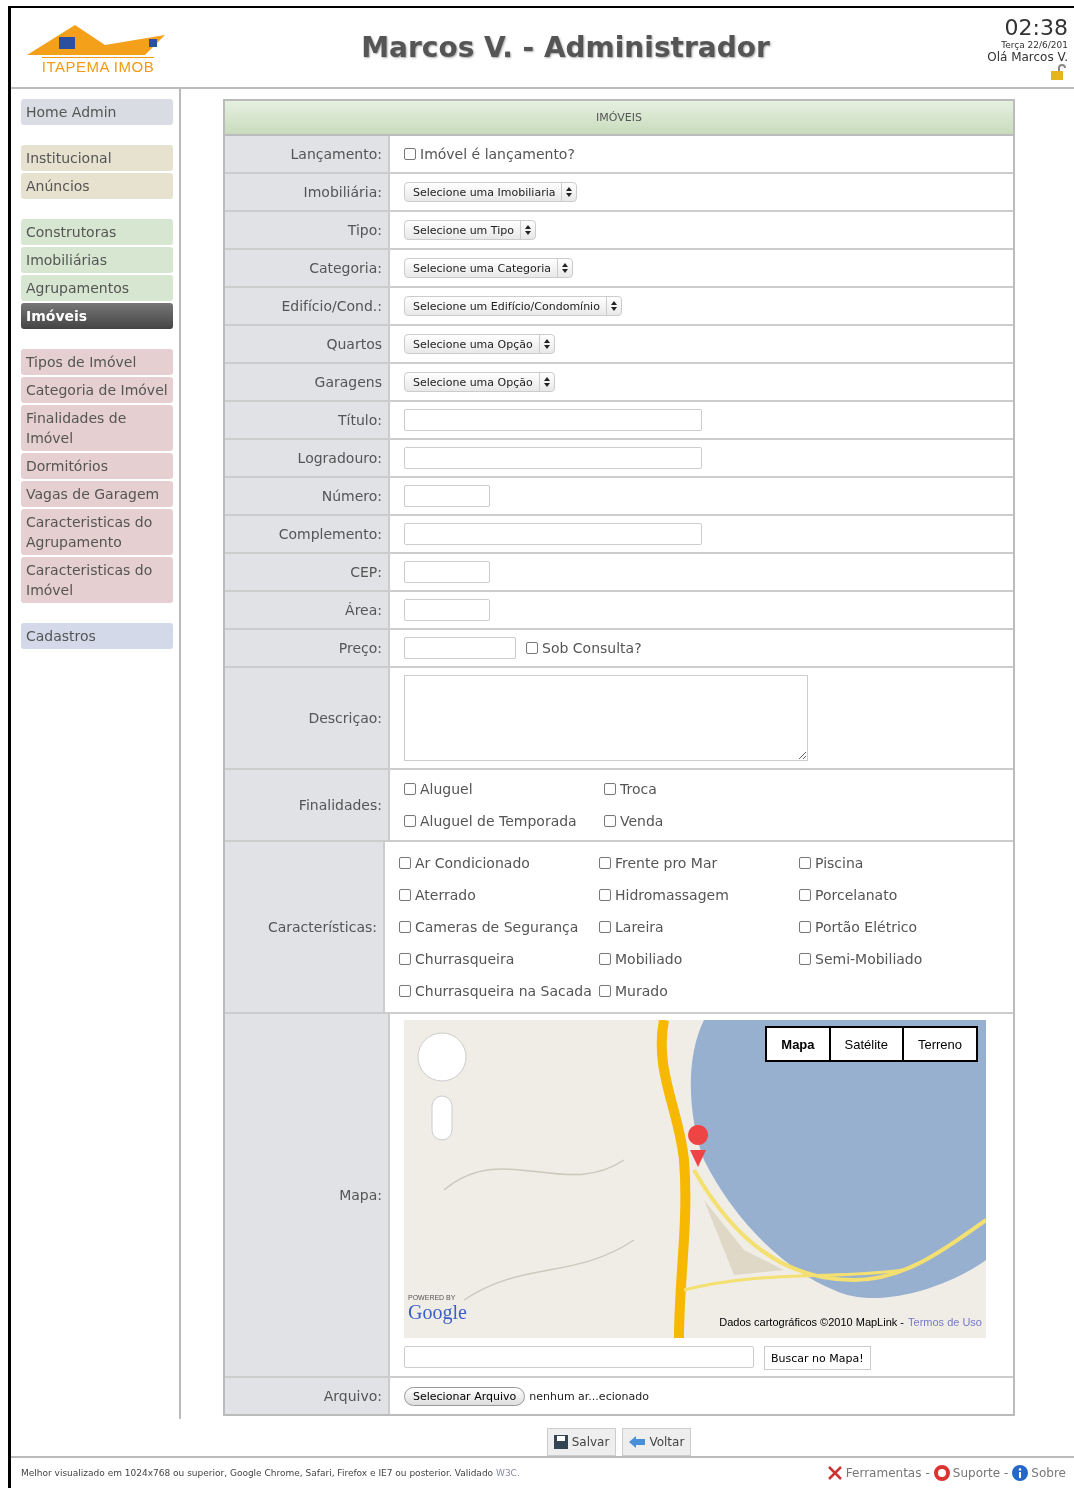  Describe the element at coordinates (565, 48) in the screenshot. I see `page-title: Marcos V. - Administrador` at that location.